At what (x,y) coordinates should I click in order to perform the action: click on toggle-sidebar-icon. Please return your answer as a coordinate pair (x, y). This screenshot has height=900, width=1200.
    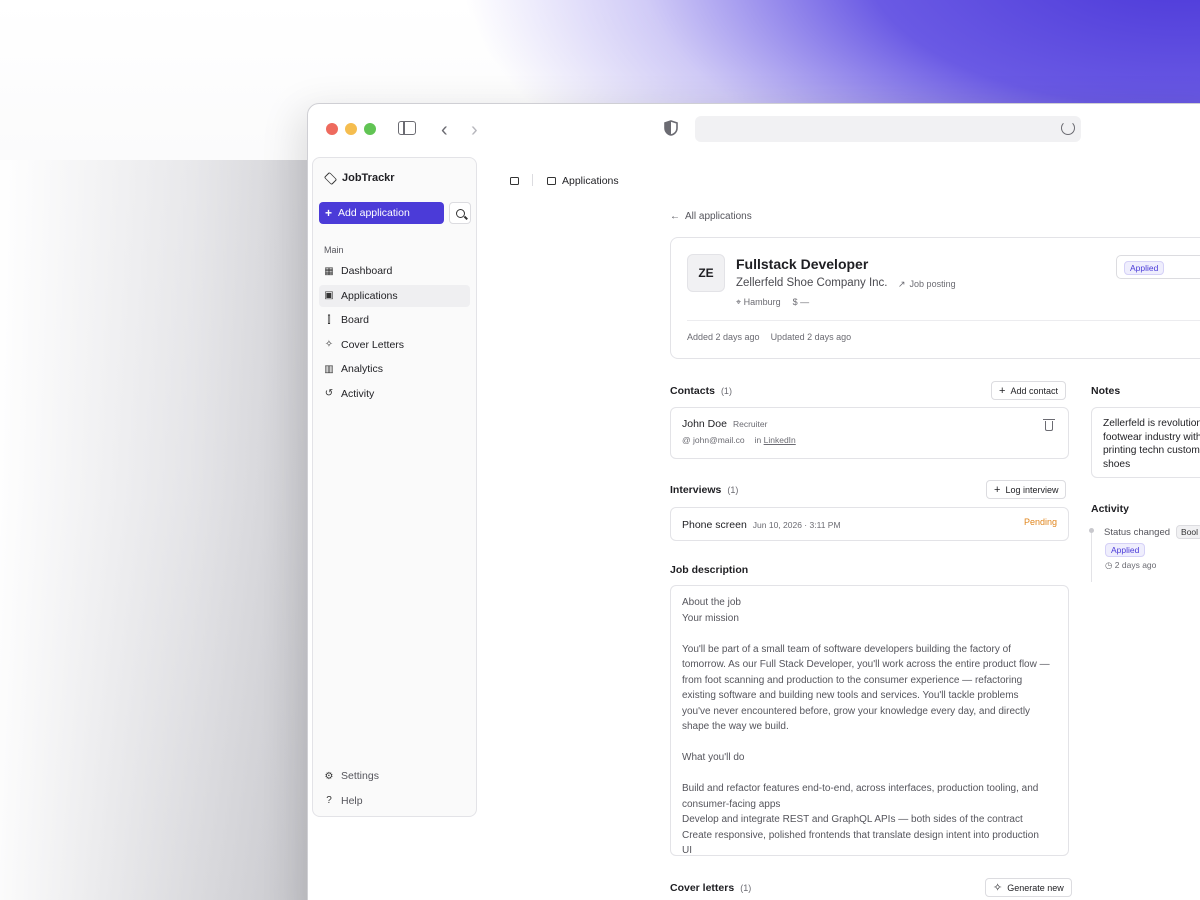
    Looking at the image, I should click on (514, 181).